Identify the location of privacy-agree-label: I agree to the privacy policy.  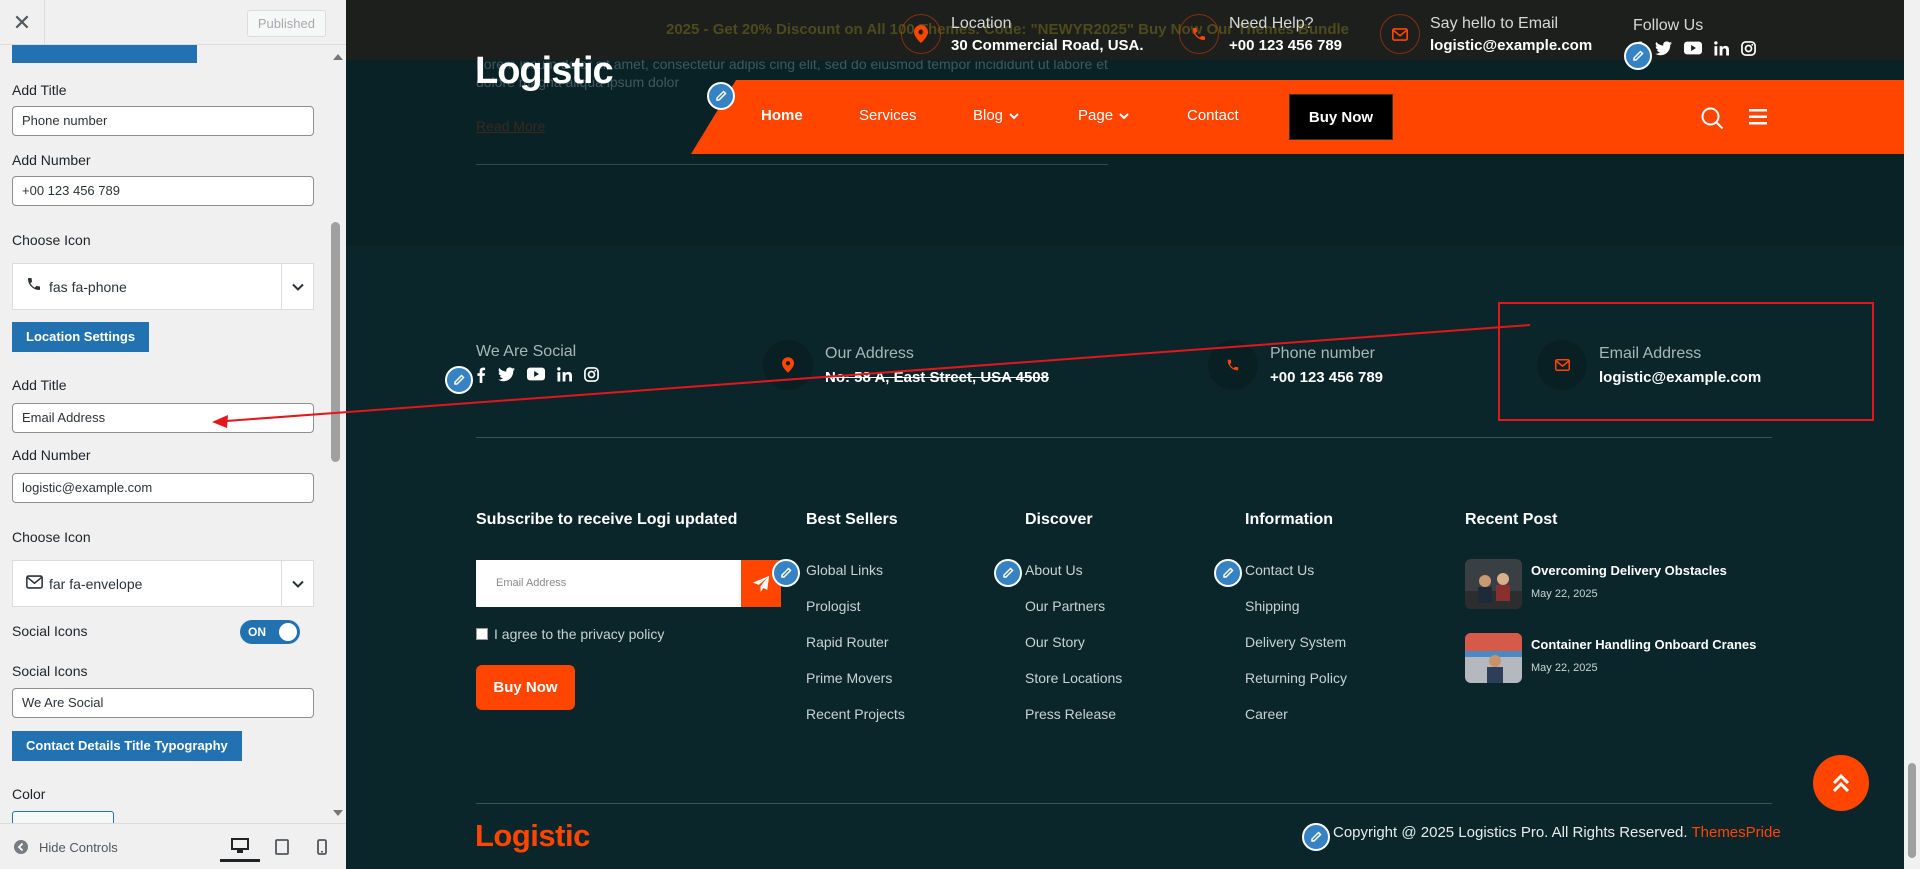
(579, 634).